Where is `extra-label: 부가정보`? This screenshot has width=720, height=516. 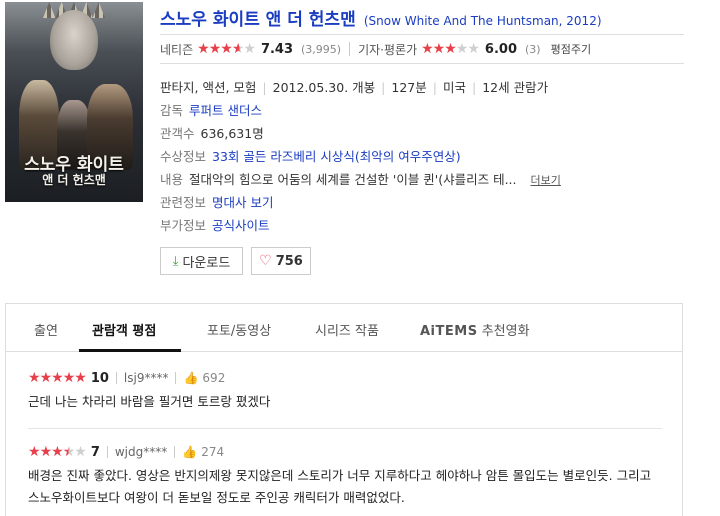
extra-label: 부가정보 is located at coordinates (183, 225).